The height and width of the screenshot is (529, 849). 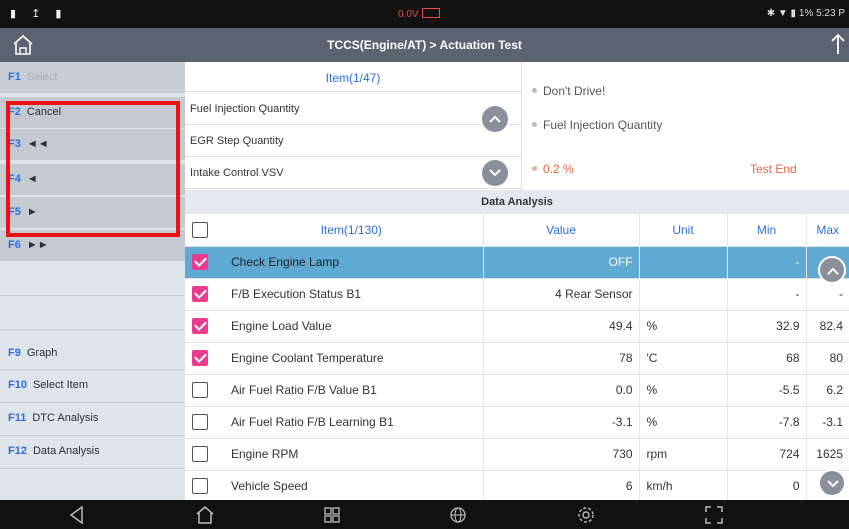 I want to click on row-value: 4 Rear Sensor, so click(x=561, y=294).